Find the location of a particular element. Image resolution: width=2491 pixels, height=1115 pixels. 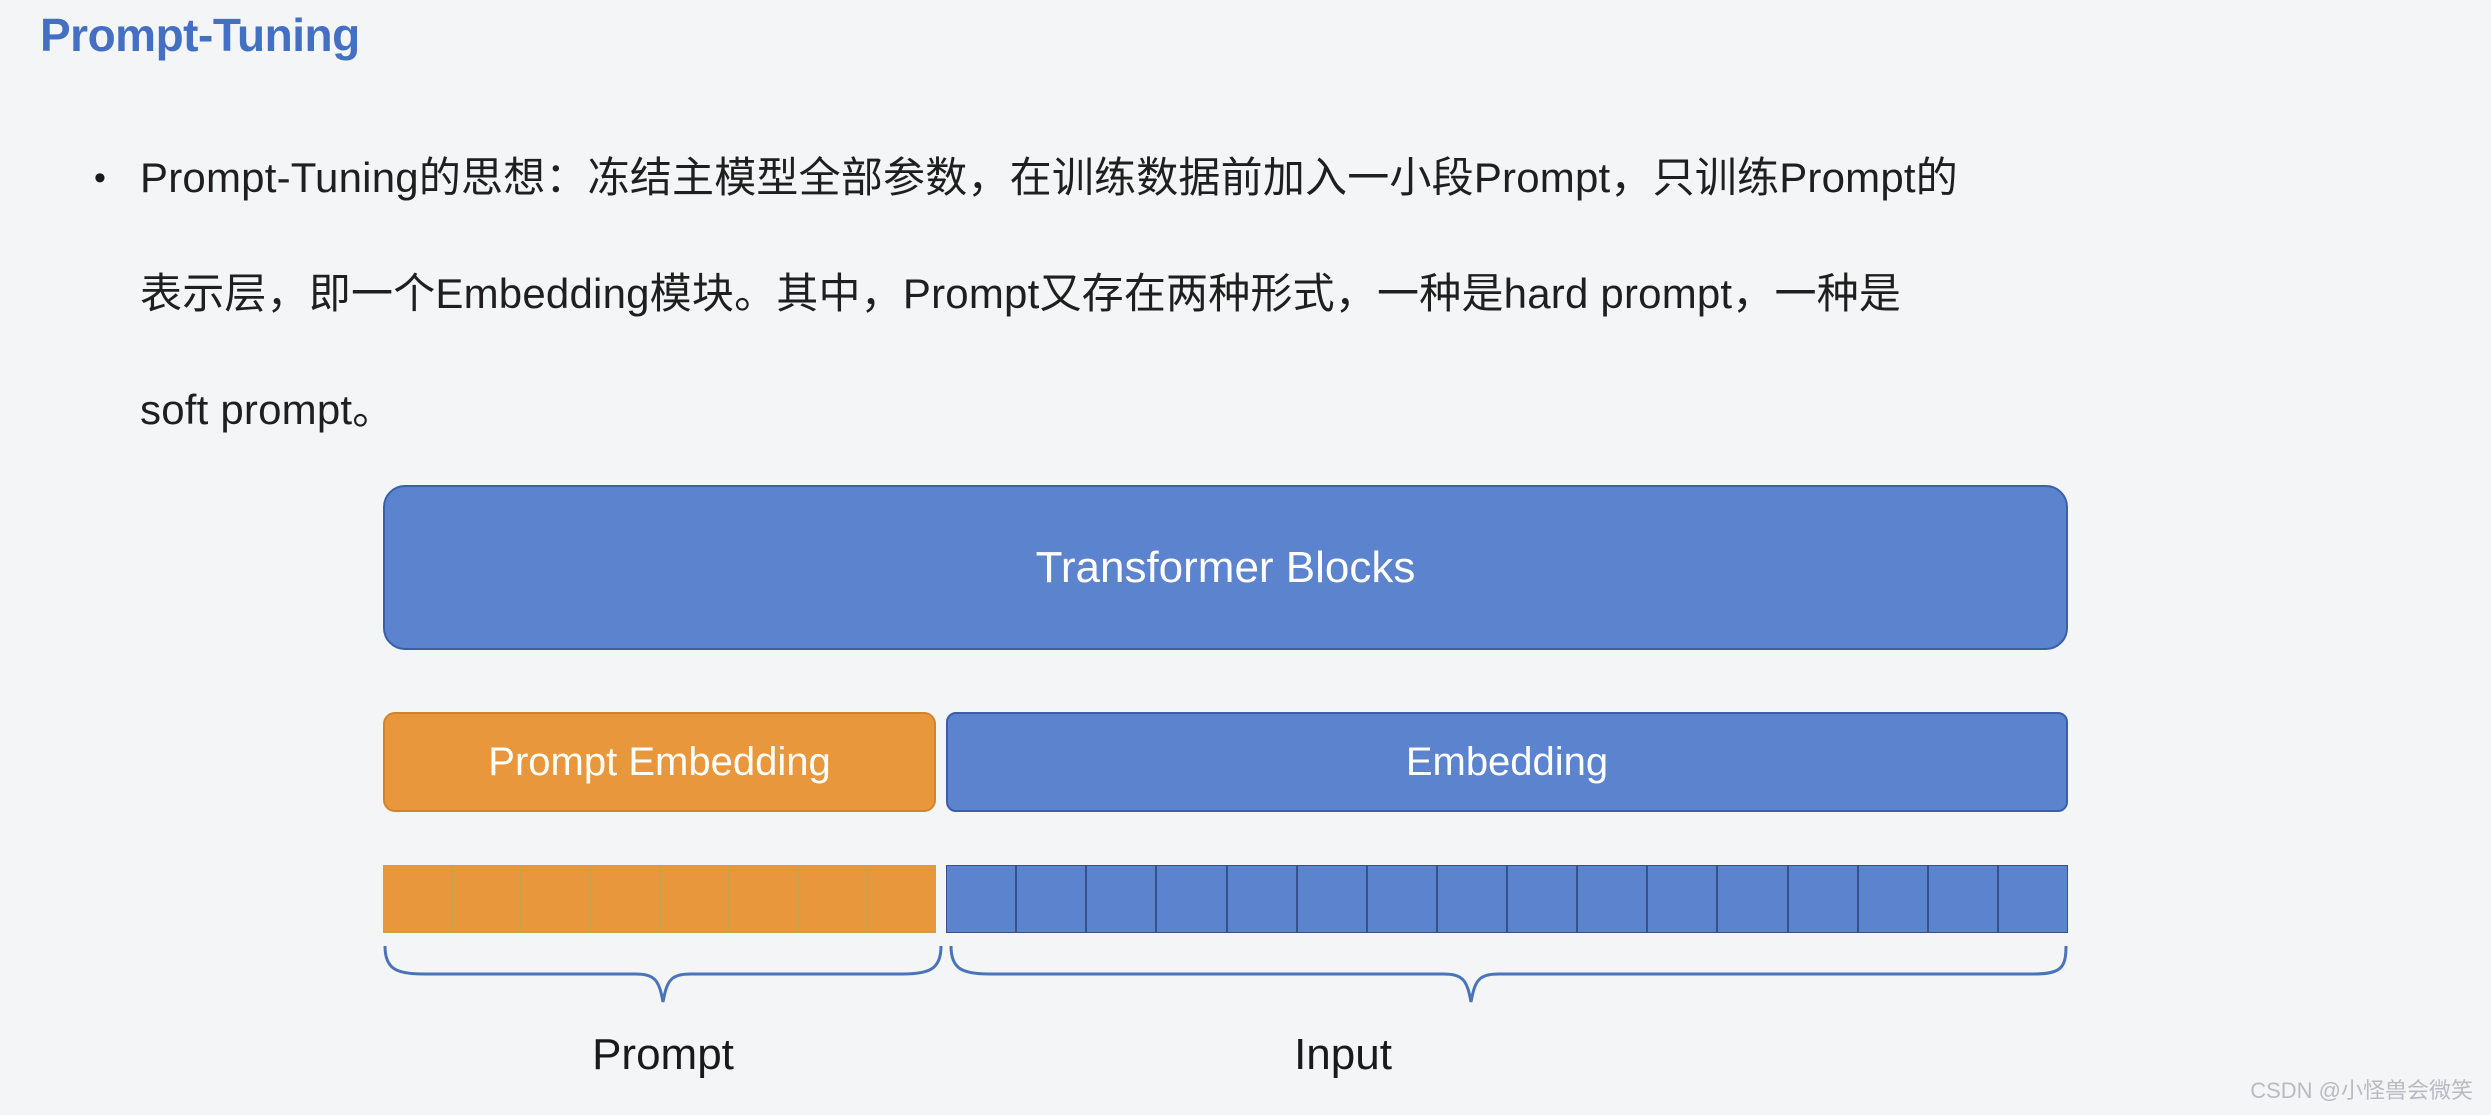

brace-input is located at coordinates (1508, 974).